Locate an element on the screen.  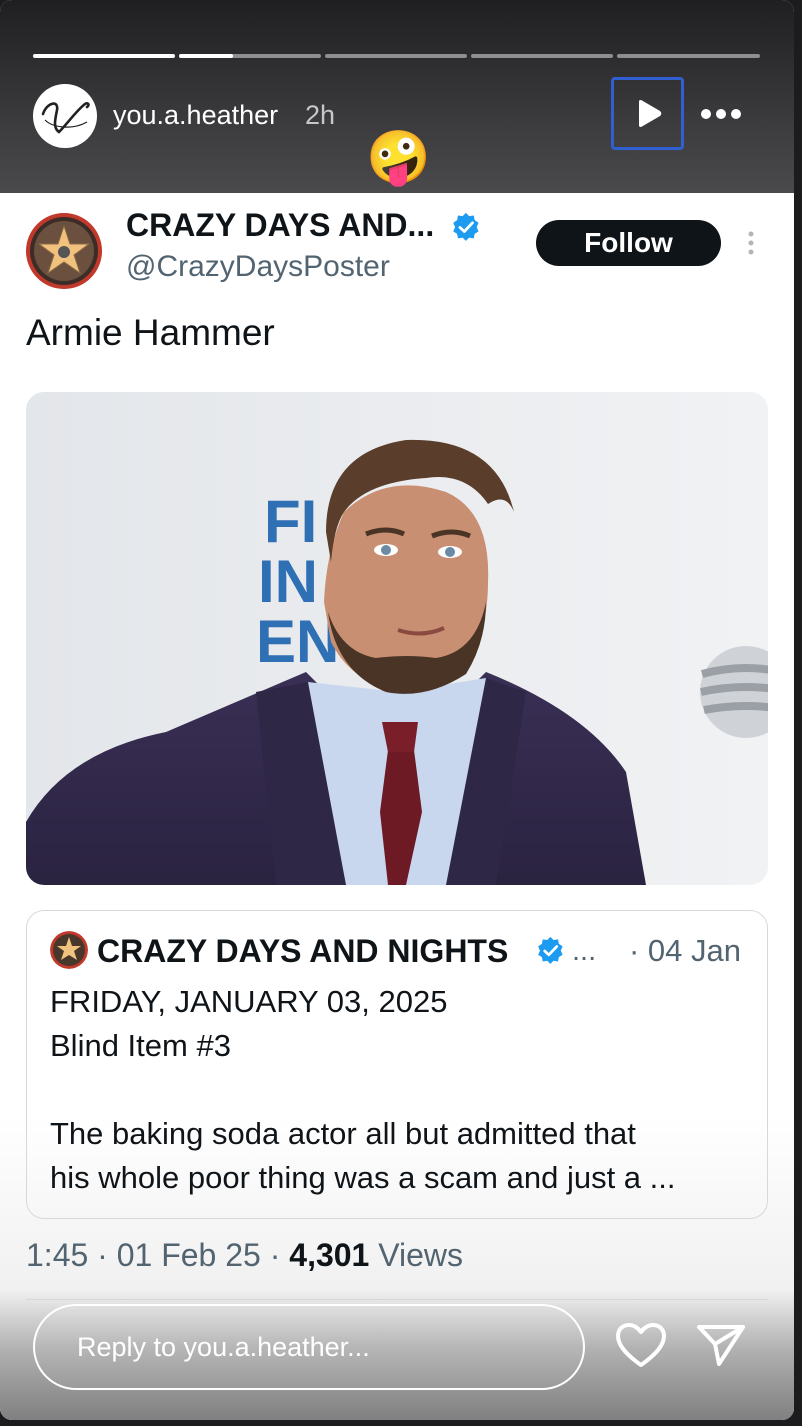
script-v-monogram-icon is located at coordinates (65, 116).